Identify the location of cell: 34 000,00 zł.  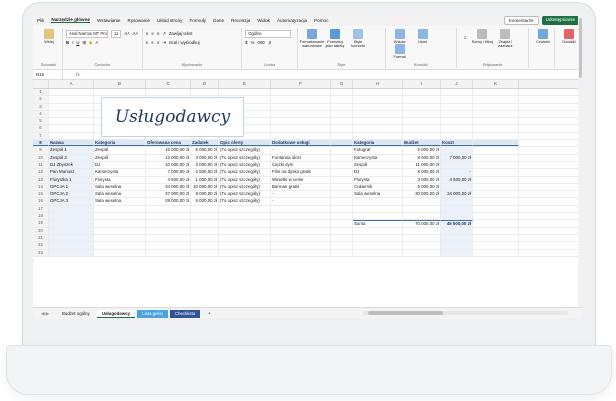
(457, 194).